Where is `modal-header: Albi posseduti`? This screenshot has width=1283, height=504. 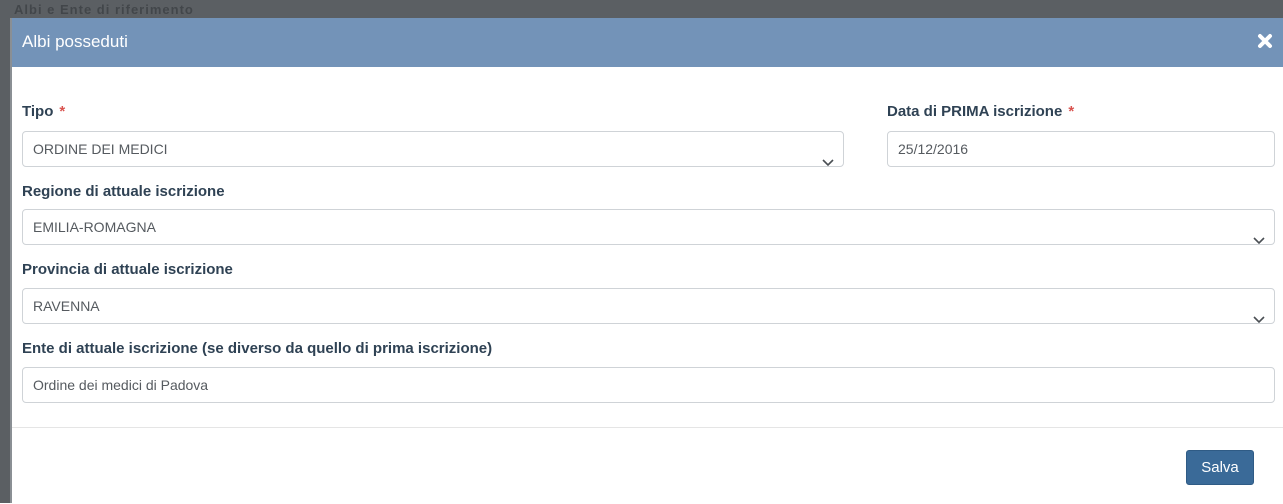 modal-header: Albi posseduti is located at coordinates (647, 42).